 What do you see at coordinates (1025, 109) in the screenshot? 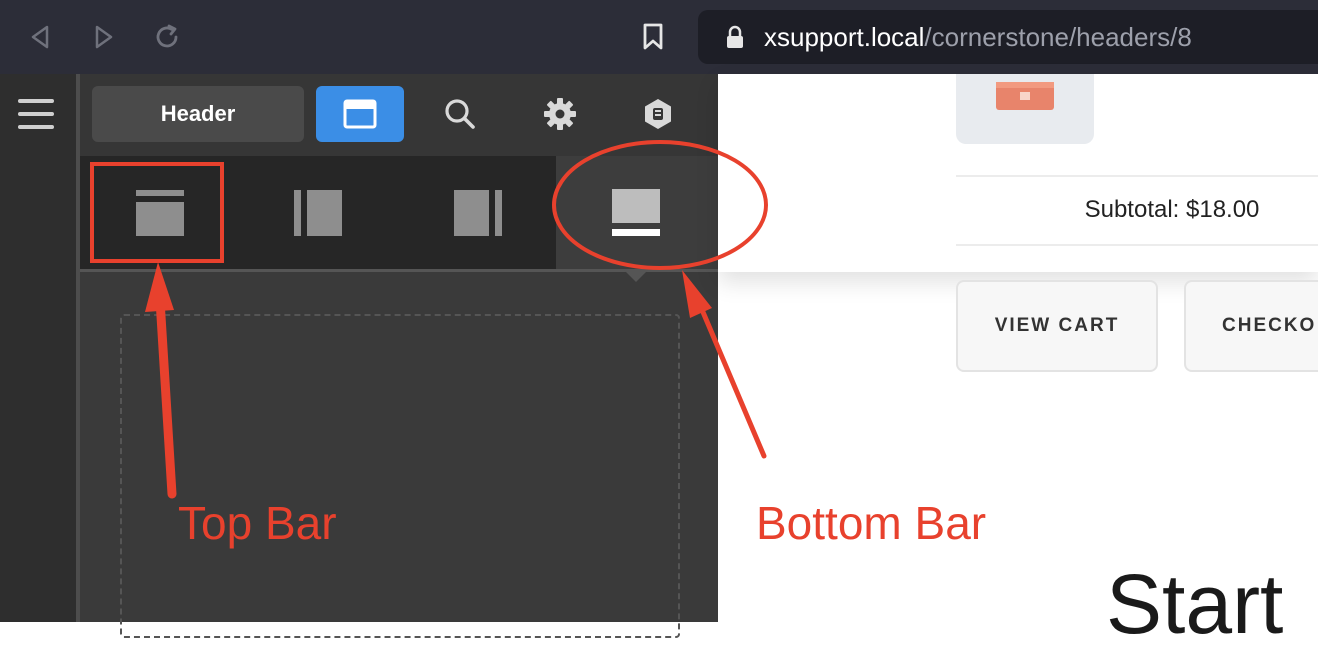
I see `product-thumbnail` at bounding box center [1025, 109].